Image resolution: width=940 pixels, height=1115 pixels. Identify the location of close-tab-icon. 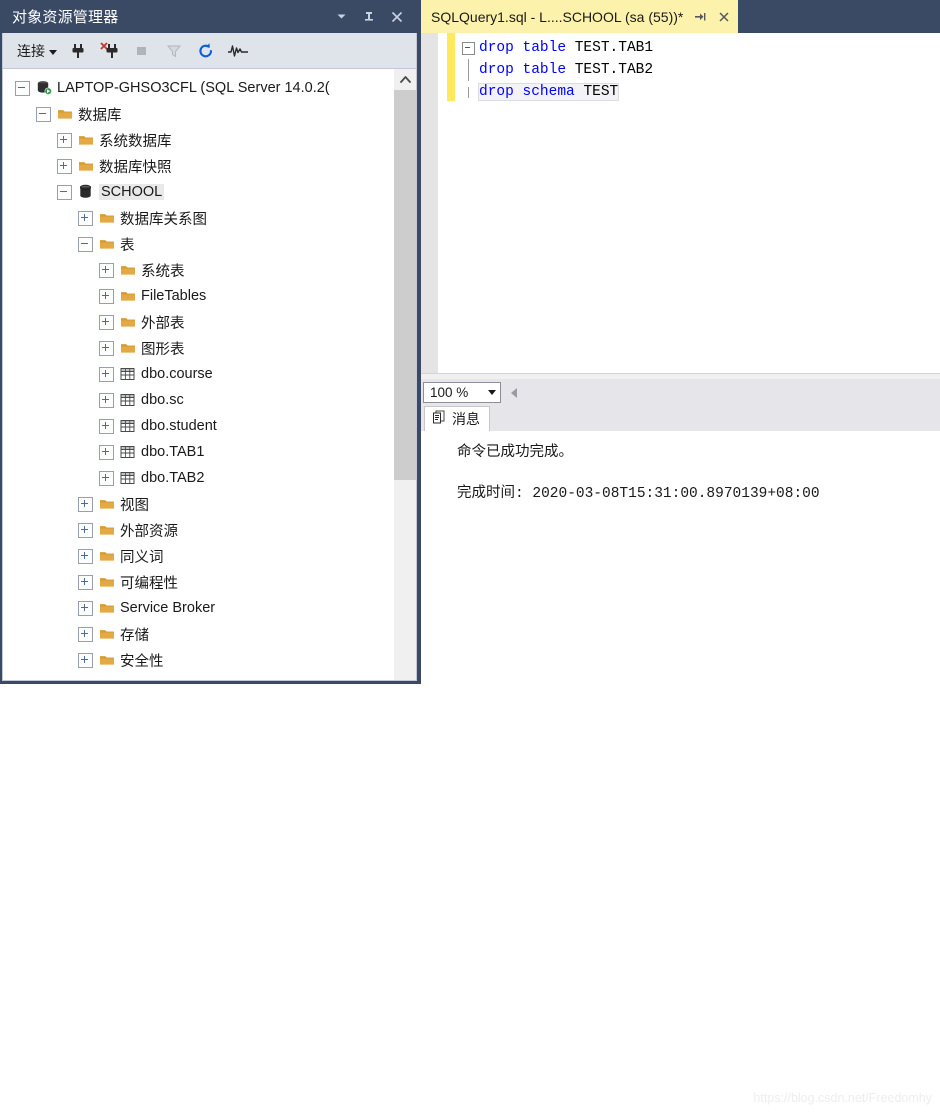
(723, 16).